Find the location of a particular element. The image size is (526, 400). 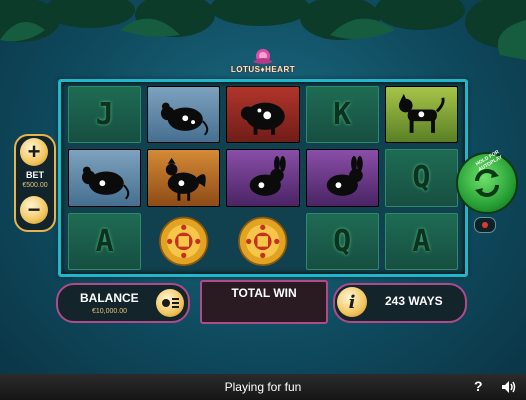

footer-bar: Playing for fun ? is located at coordinates (263, 387).